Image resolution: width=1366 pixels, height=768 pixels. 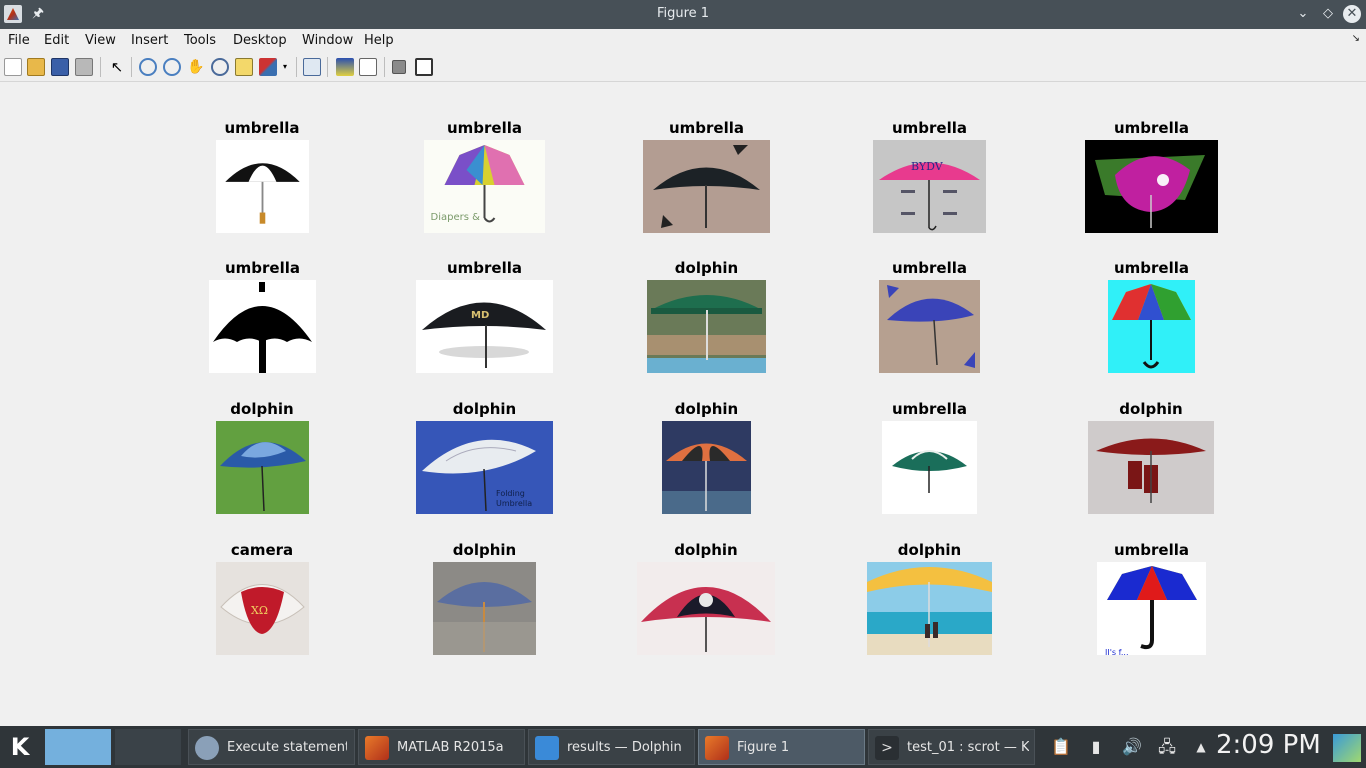 What do you see at coordinates (262, 550) in the screenshot?
I see `subplot-title: camera` at bounding box center [262, 550].